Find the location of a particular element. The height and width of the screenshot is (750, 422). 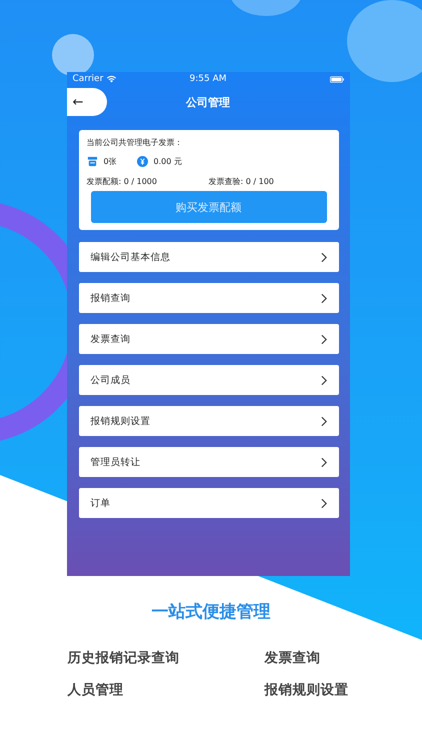

menu-item: 发票查询 is located at coordinates (208, 339).